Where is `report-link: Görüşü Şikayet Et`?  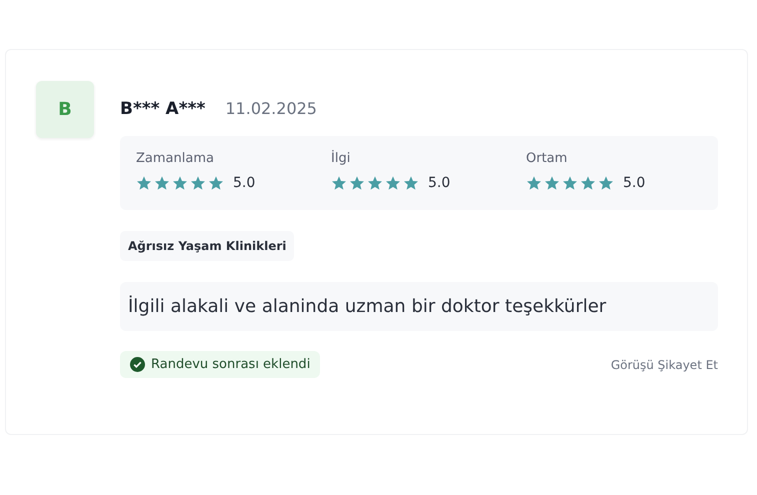
report-link: Görüşü Şikayet Et is located at coordinates (664, 365).